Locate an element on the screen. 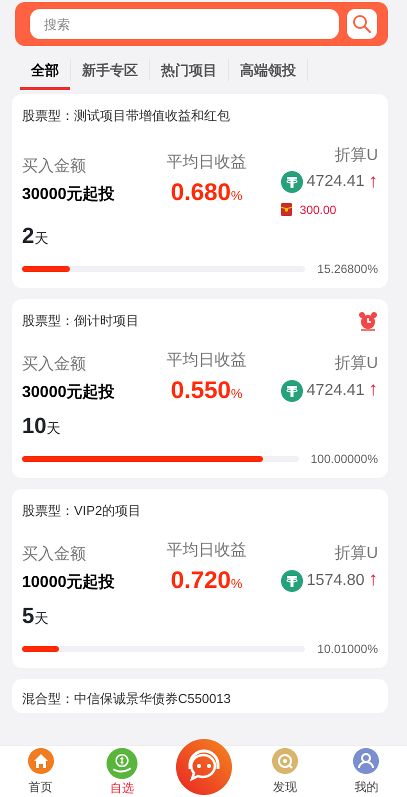 This screenshot has width=407, height=797. home-icon is located at coordinates (41, 761).